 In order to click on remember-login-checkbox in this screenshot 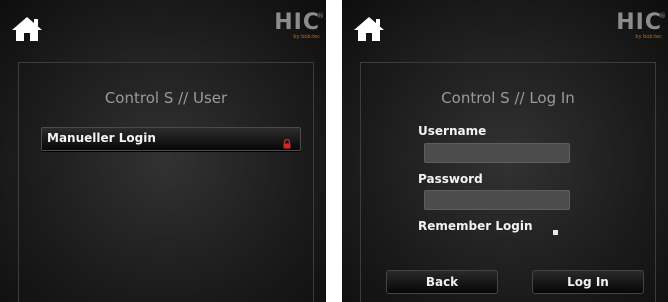, I will do `click(555, 232)`.